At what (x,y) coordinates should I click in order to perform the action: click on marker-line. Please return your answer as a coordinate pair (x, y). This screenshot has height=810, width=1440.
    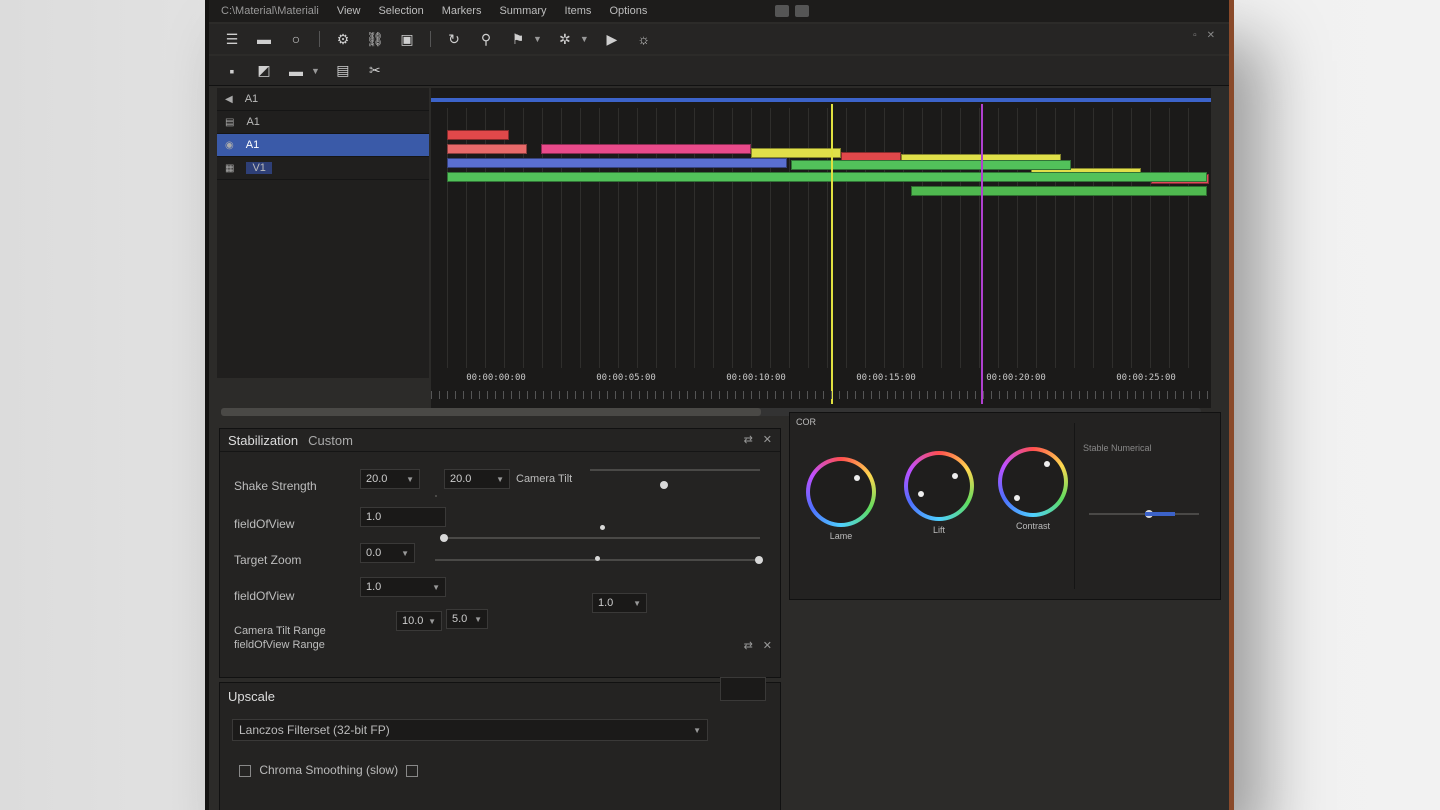
    Looking at the image, I should click on (982, 254).